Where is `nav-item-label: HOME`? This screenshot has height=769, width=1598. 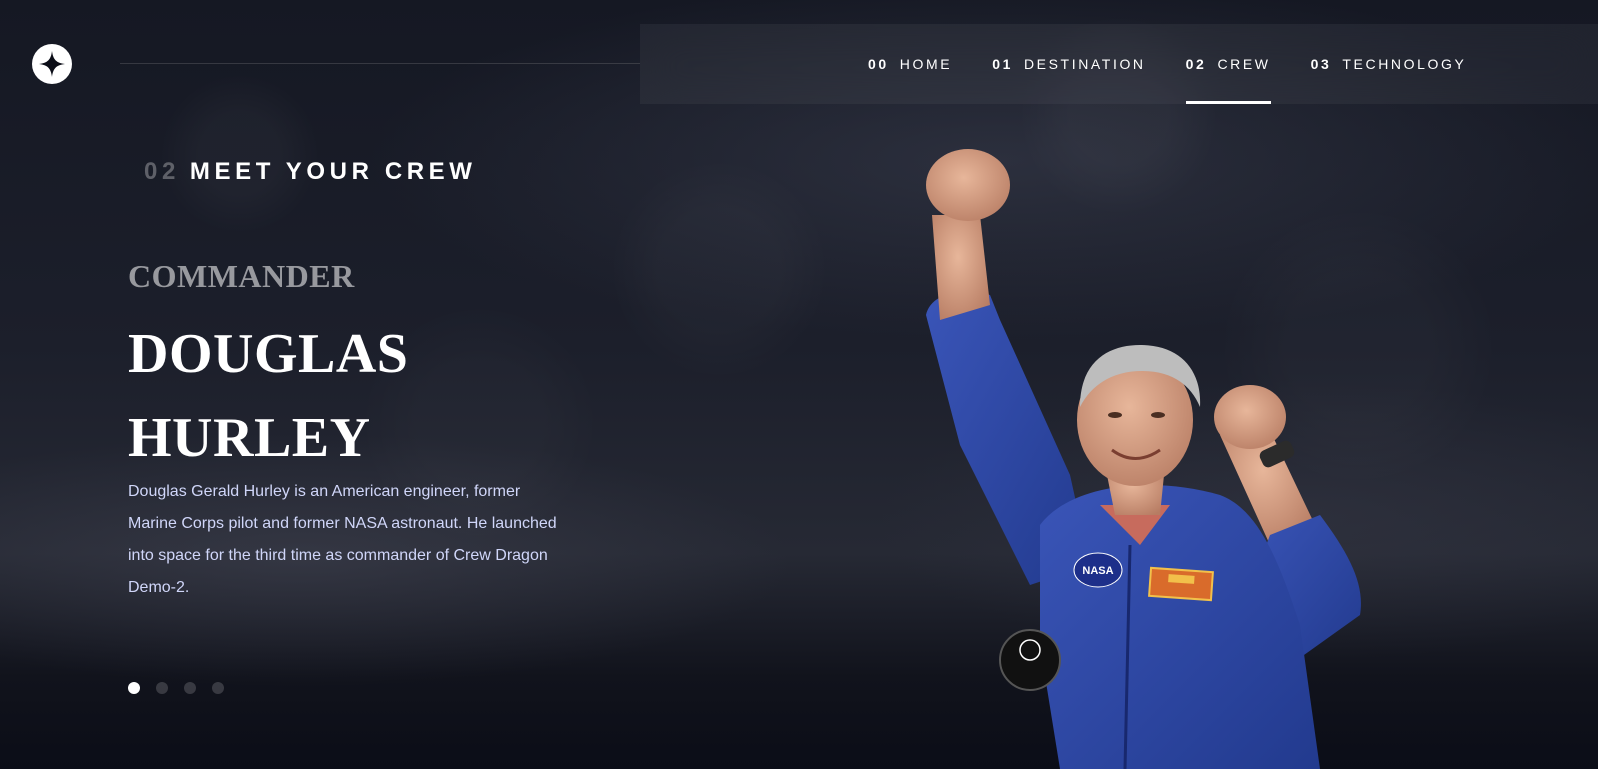 nav-item-label: HOME is located at coordinates (926, 64).